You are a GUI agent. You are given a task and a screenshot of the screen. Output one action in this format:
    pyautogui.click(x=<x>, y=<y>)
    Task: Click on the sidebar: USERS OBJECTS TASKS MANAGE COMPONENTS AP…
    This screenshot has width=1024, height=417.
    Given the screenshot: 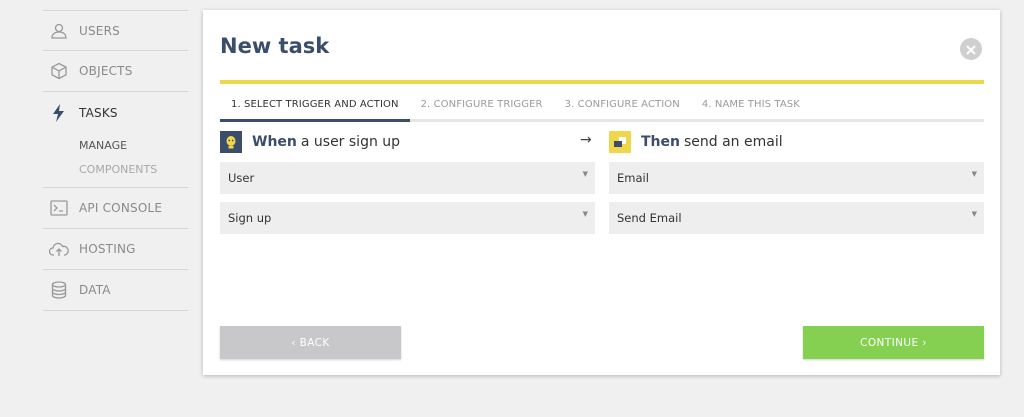 What is the action you would take?
    pyautogui.click(x=115, y=160)
    